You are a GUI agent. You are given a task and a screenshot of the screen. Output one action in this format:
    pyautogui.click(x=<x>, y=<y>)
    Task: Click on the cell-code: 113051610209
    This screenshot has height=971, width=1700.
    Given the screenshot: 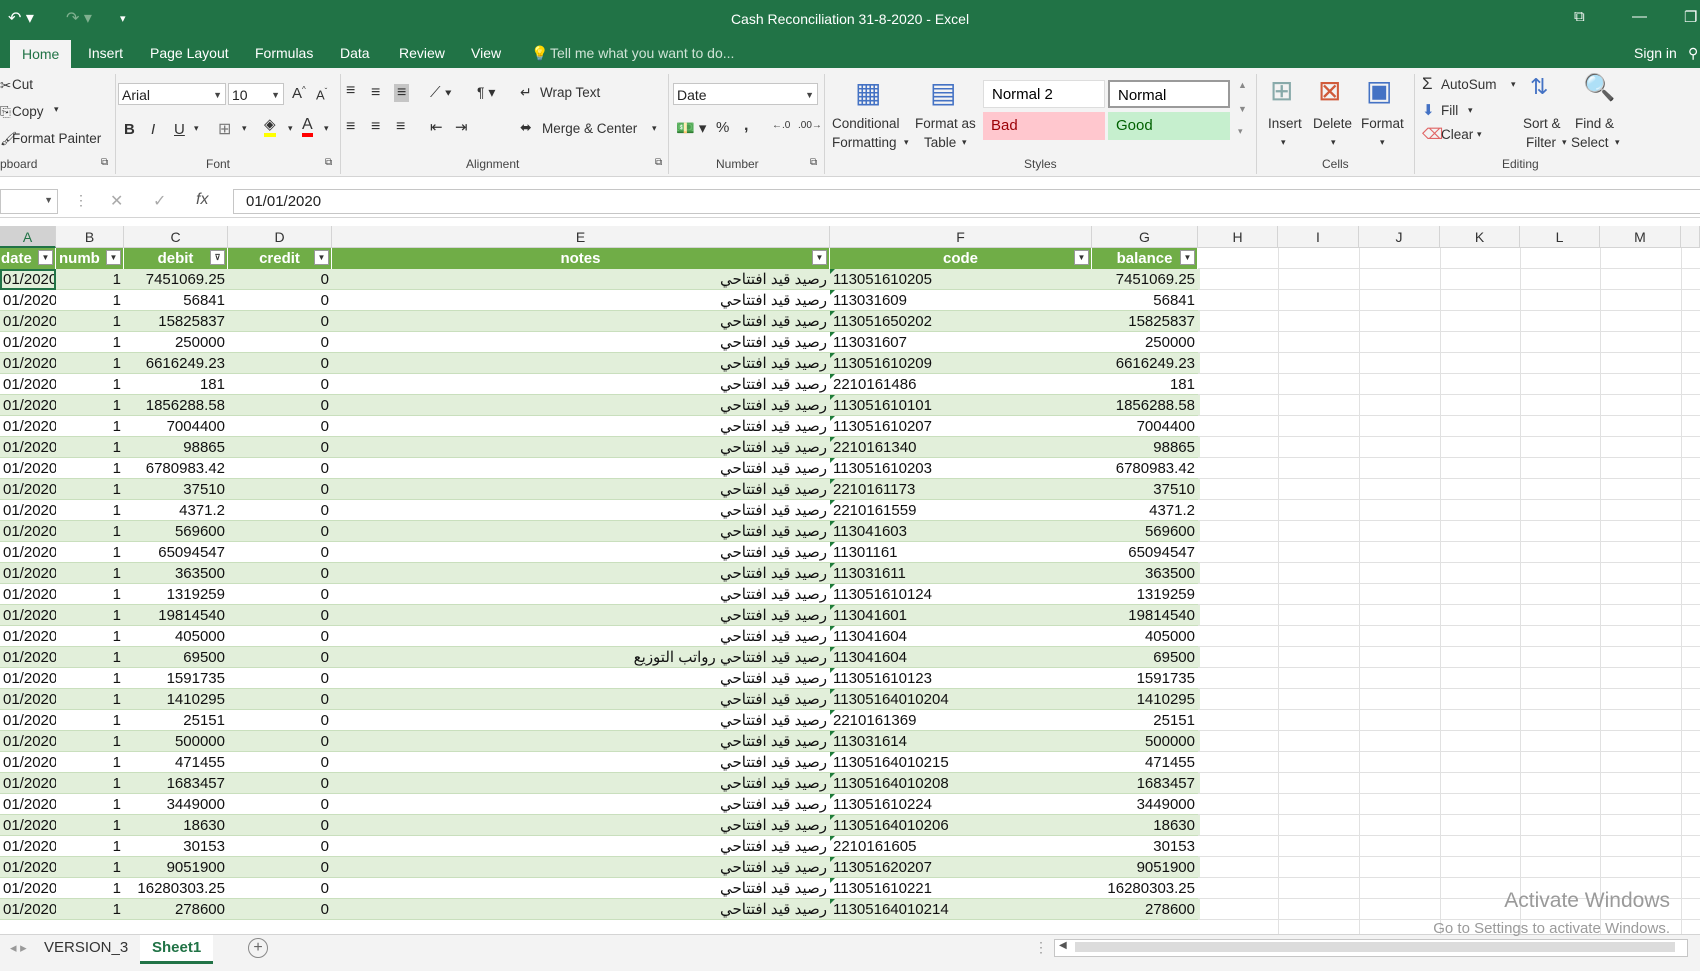 What is the action you would take?
    pyautogui.click(x=961, y=363)
    